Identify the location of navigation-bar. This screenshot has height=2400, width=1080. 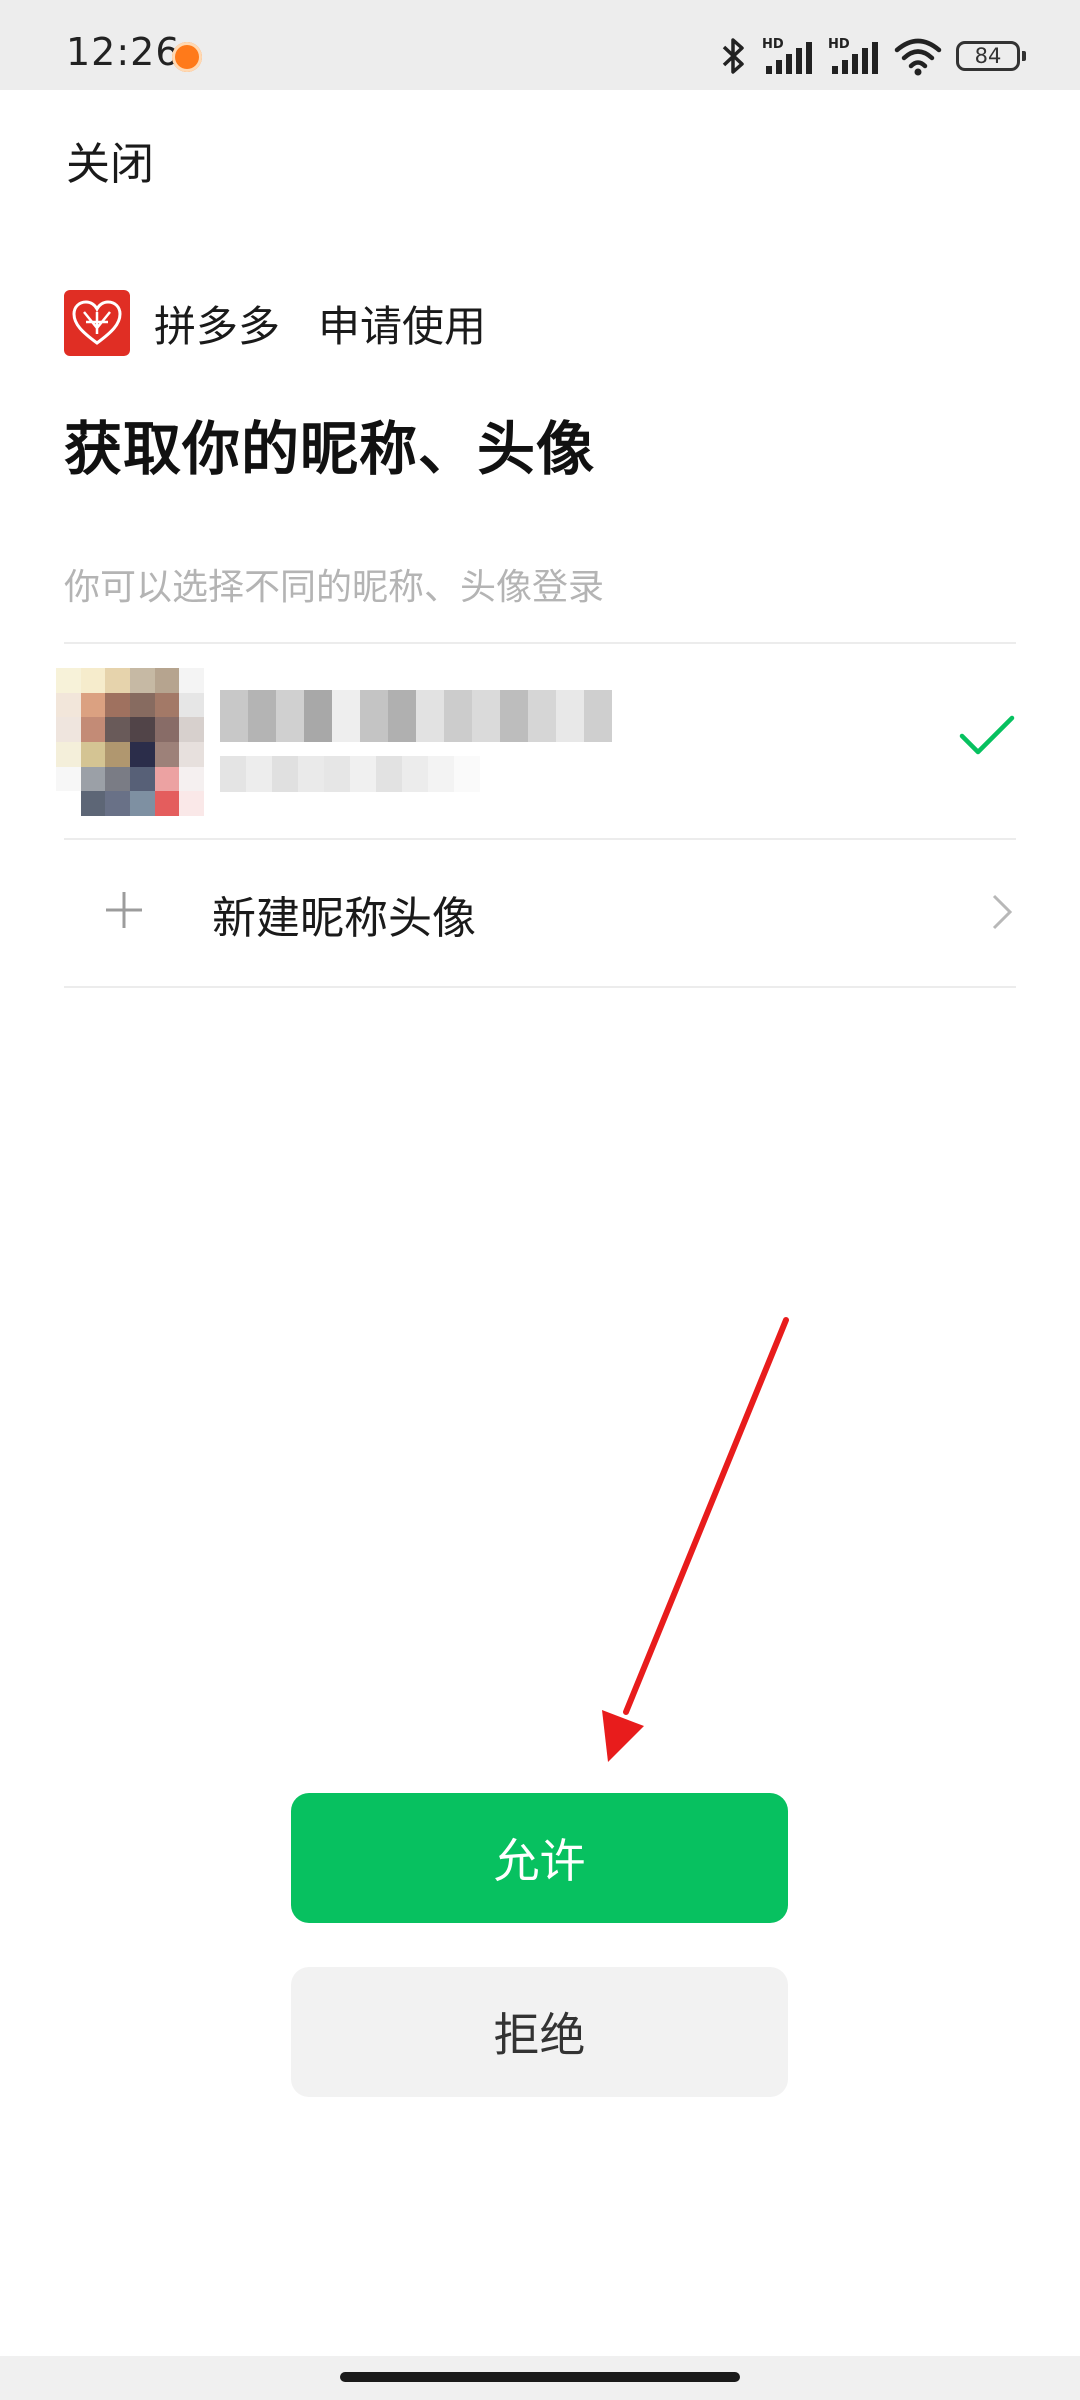
(540, 2378).